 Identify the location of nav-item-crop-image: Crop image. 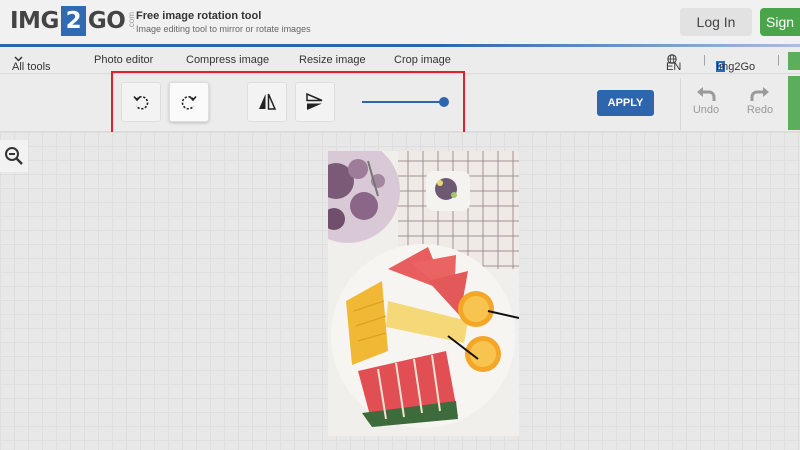
(422, 60).